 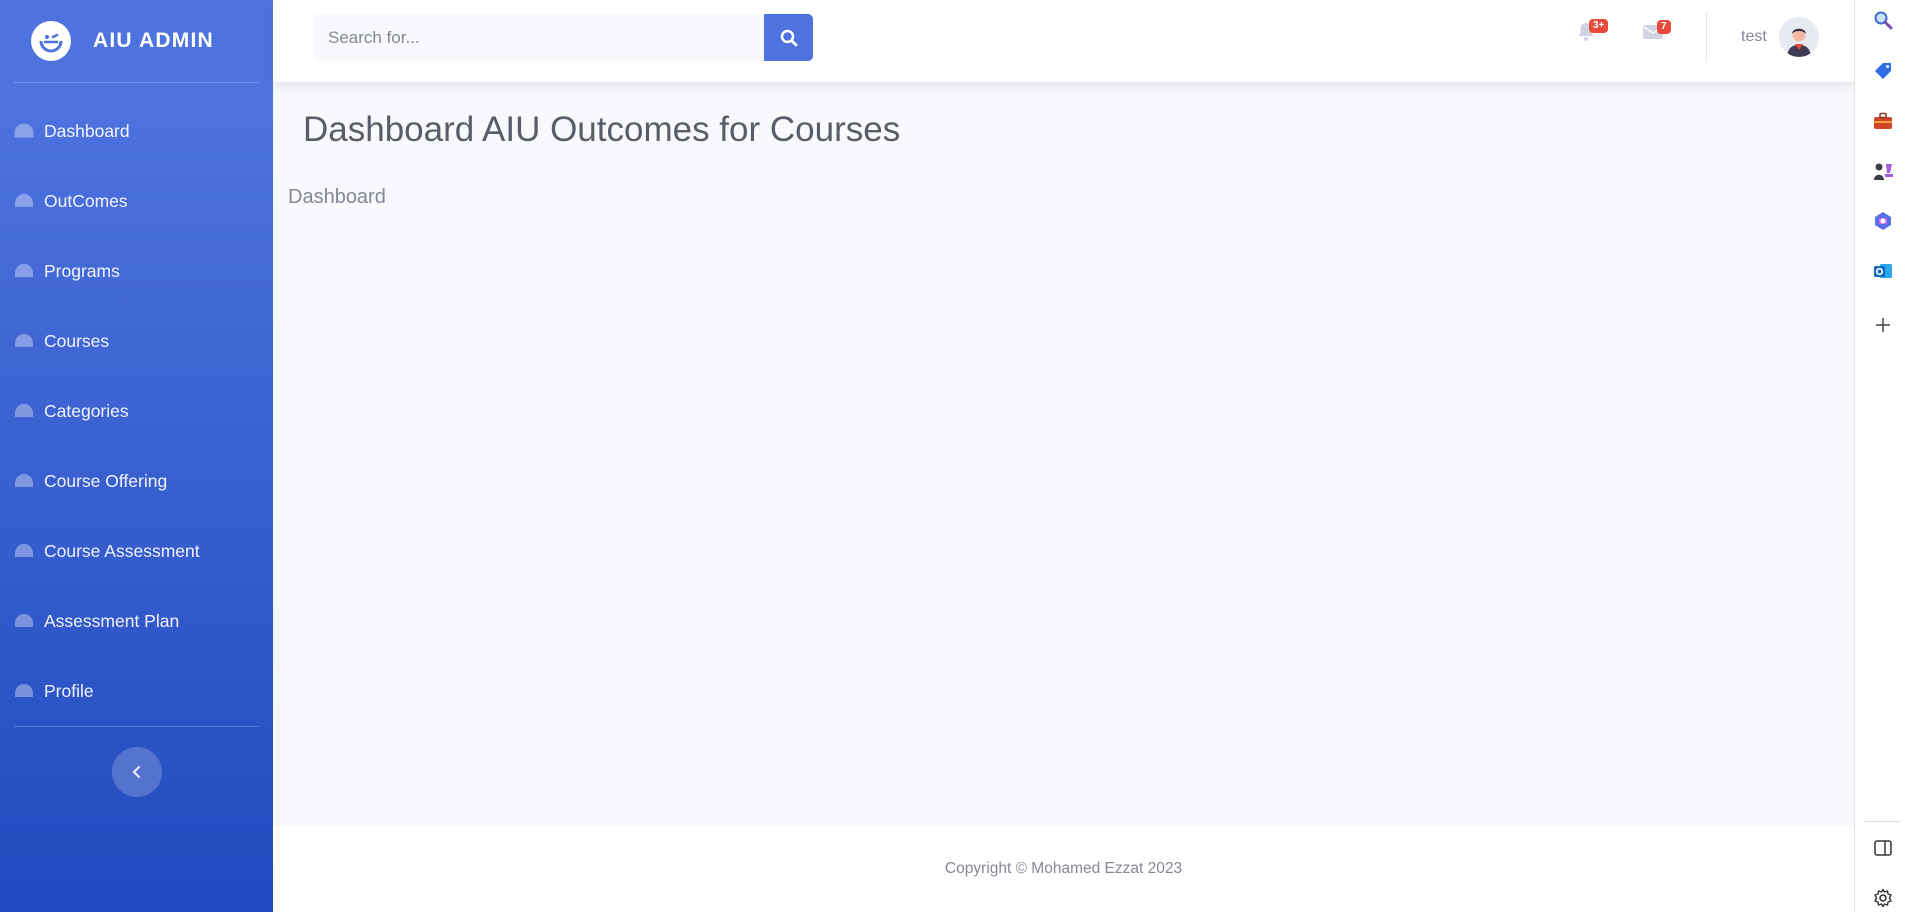 I want to click on alerts-dropdown: 3+, so click(x=1593, y=33).